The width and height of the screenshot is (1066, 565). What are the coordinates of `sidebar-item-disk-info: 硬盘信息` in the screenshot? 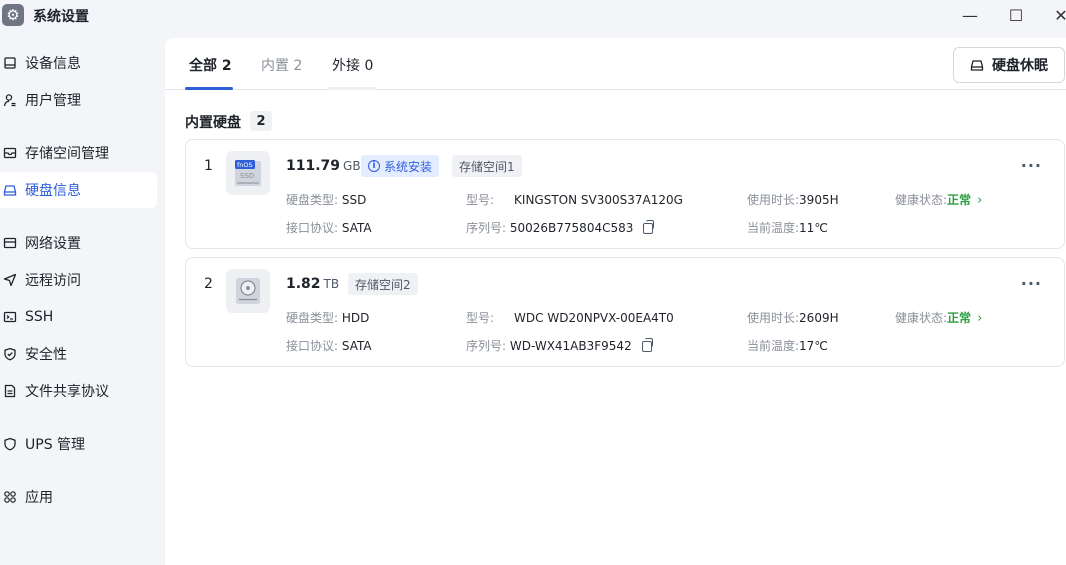 It's located at (78, 190).